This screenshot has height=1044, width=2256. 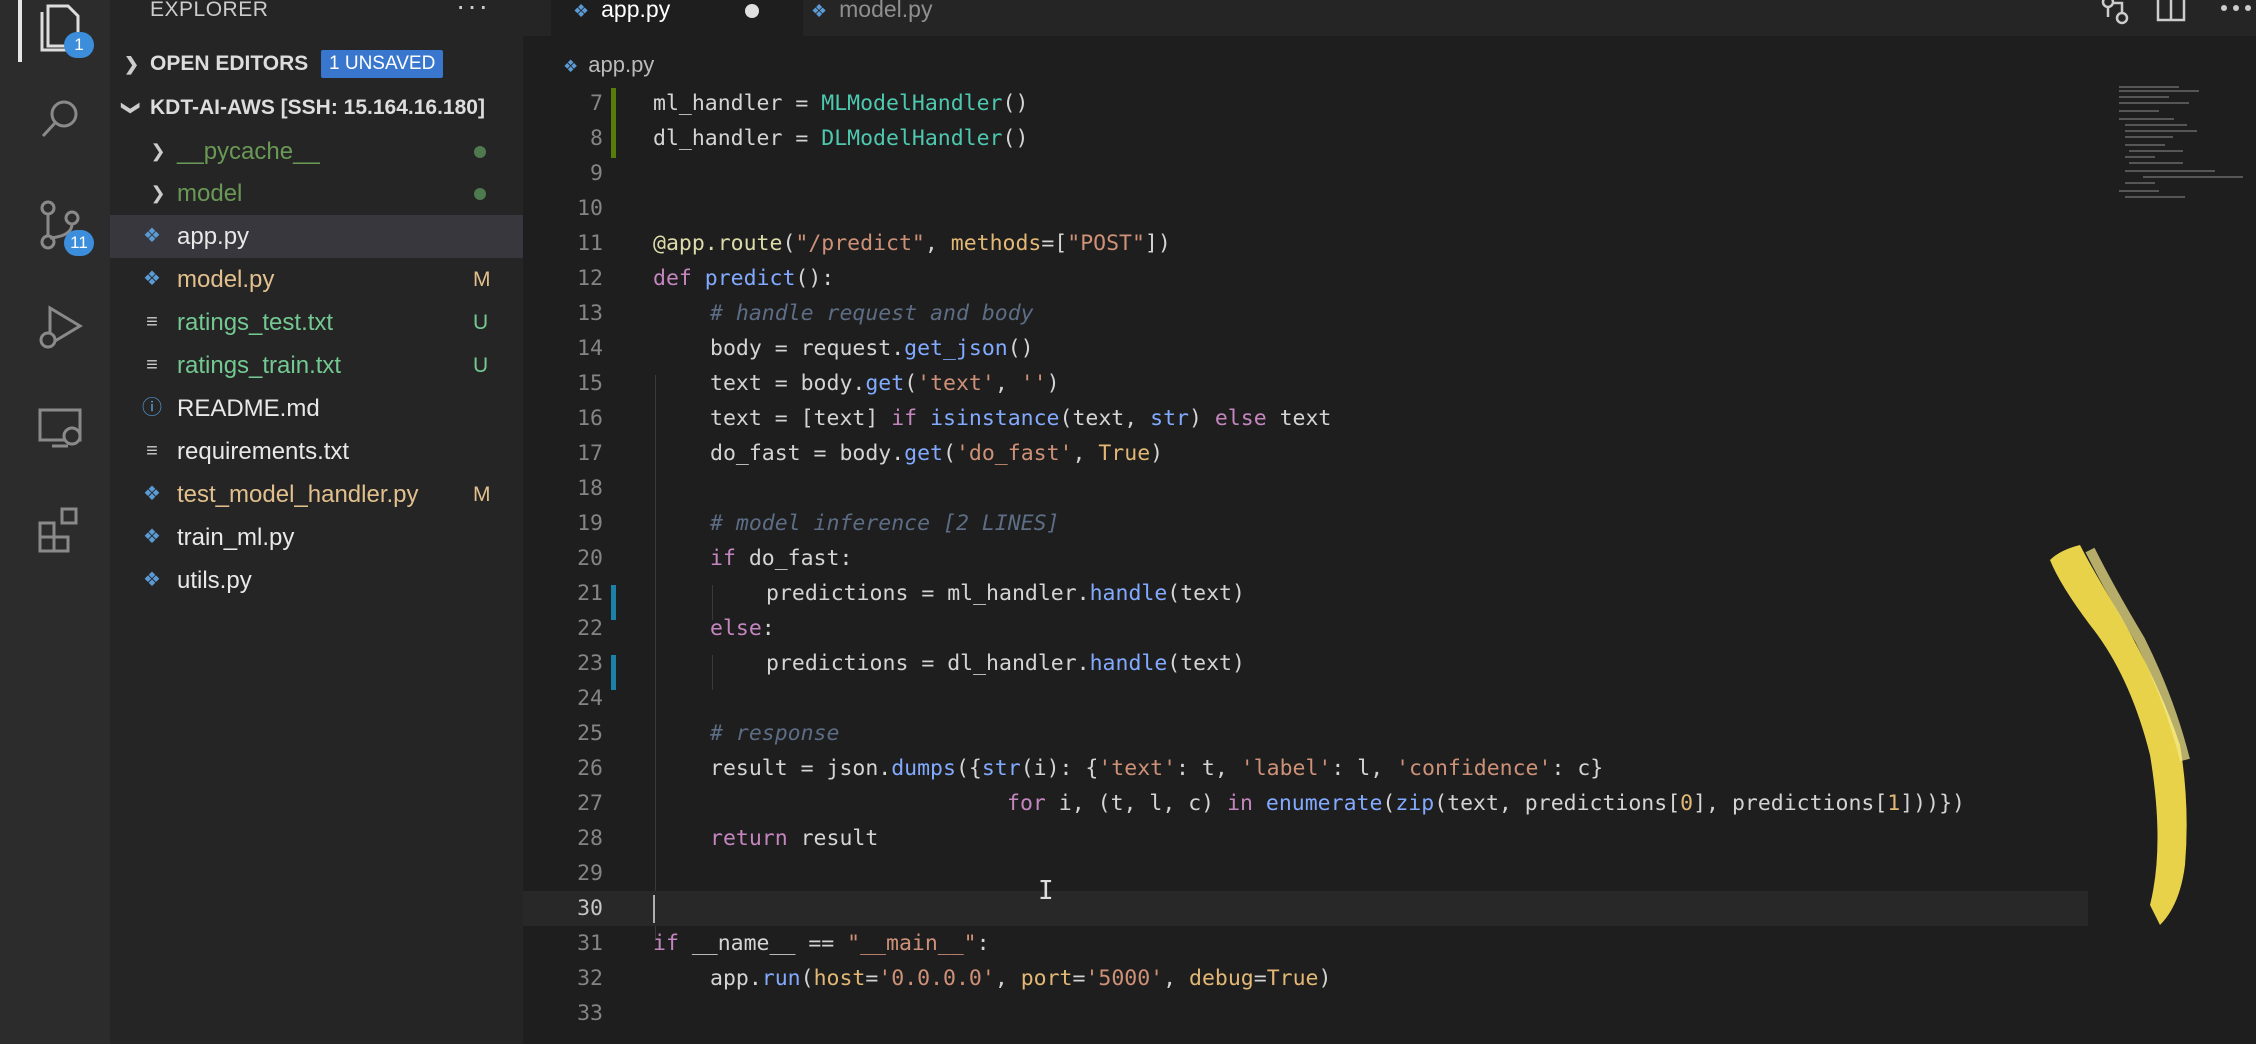 I want to click on tree-file-readme: ⓘ README.md, so click(x=316, y=408).